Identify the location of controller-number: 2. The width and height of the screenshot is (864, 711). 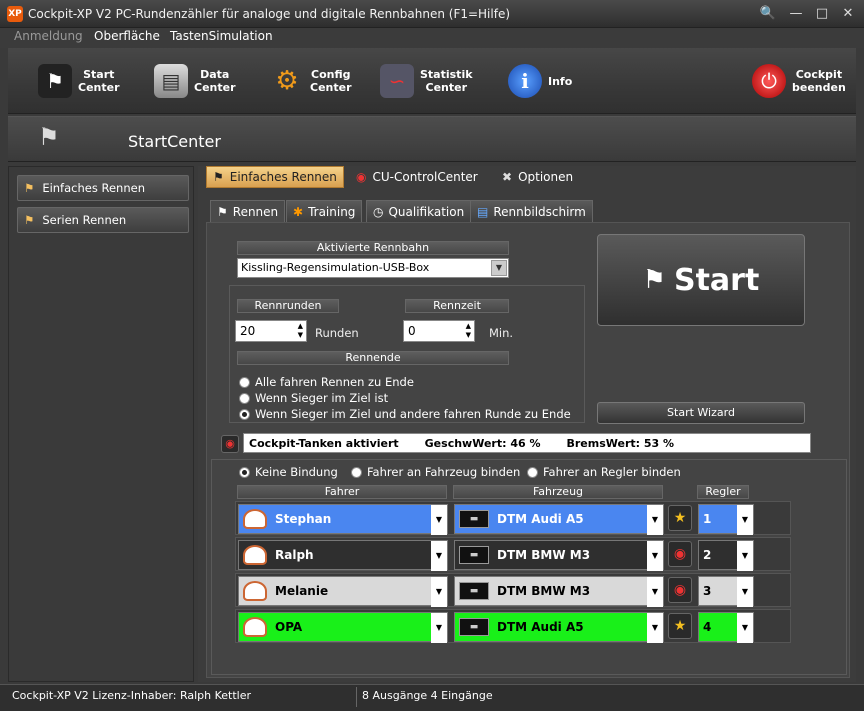
(707, 555).